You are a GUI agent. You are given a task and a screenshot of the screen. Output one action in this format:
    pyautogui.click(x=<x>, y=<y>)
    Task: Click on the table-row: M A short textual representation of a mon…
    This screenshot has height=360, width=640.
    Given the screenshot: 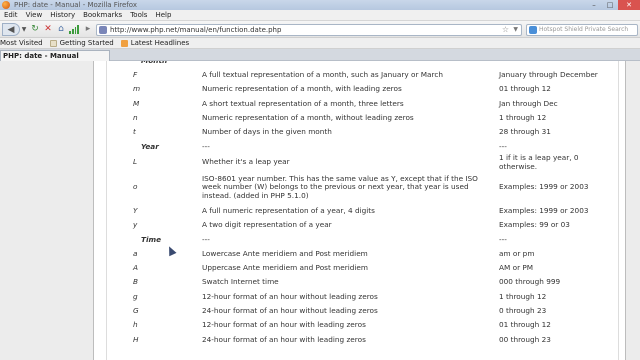 What is the action you would take?
    pyautogui.click(x=363, y=104)
    